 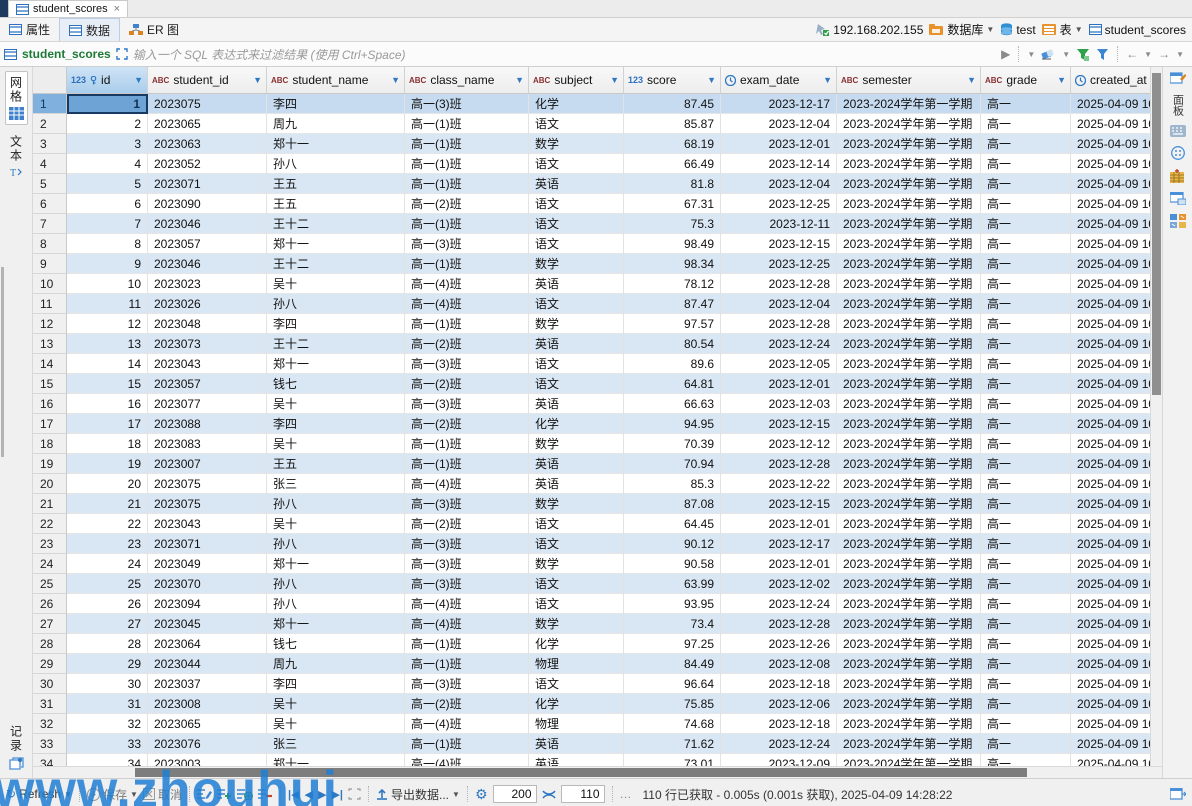 What do you see at coordinates (50, 444) in the screenshot?
I see `row-number: 18` at bounding box center [50, 444].